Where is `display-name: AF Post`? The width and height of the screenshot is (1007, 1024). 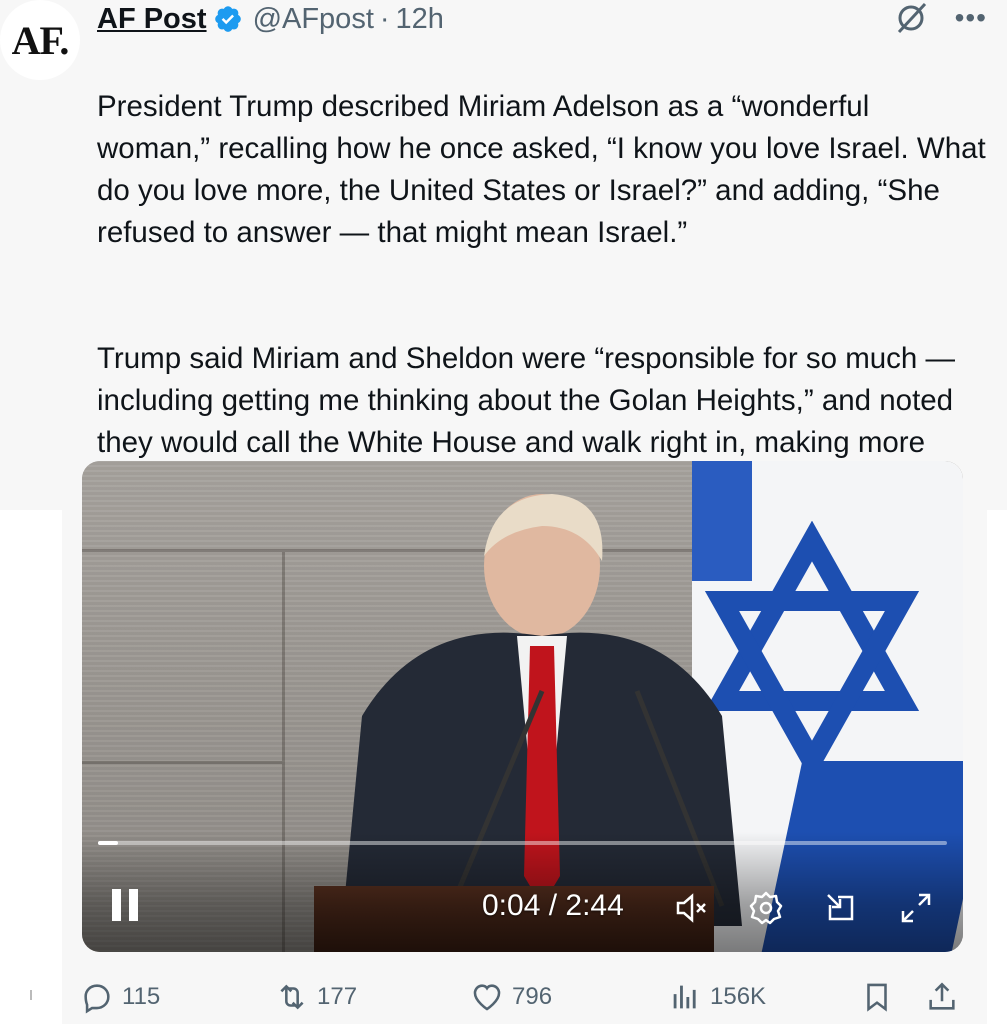 display-name: AF Post is located at coordinates (152, 19).